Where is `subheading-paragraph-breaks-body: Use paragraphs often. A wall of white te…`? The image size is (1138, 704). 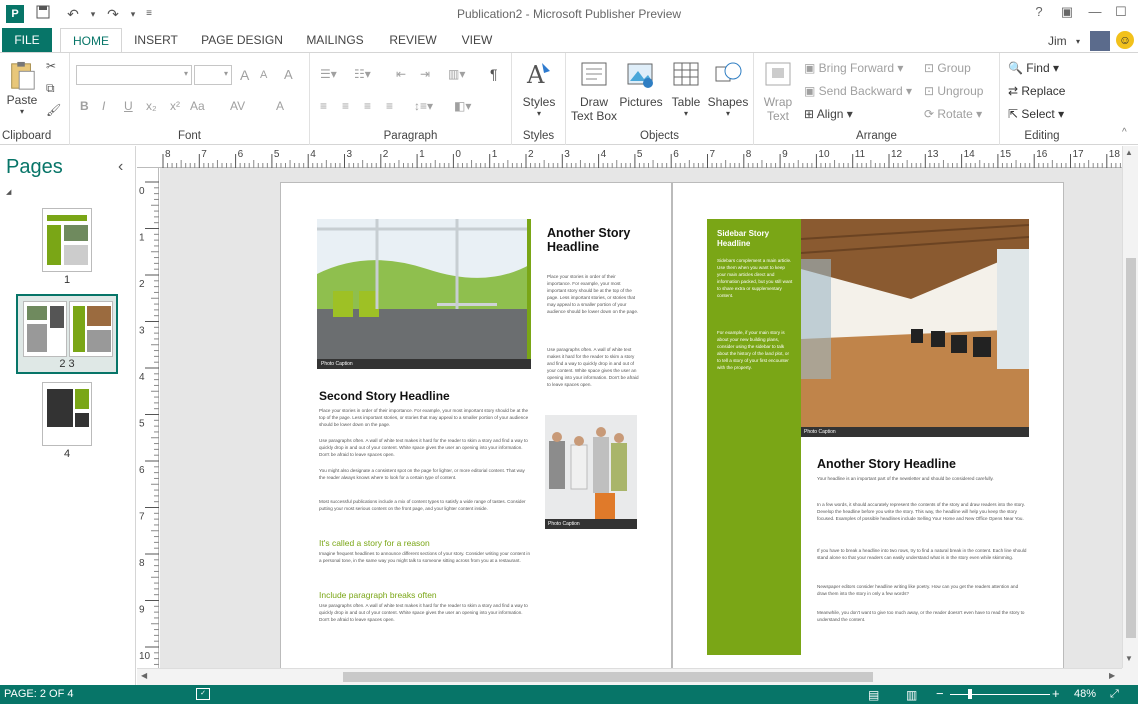 subheading-paragraph-breaks-body: Use paragraphs often. A wall of white te… is located at coordinates (425, 612).